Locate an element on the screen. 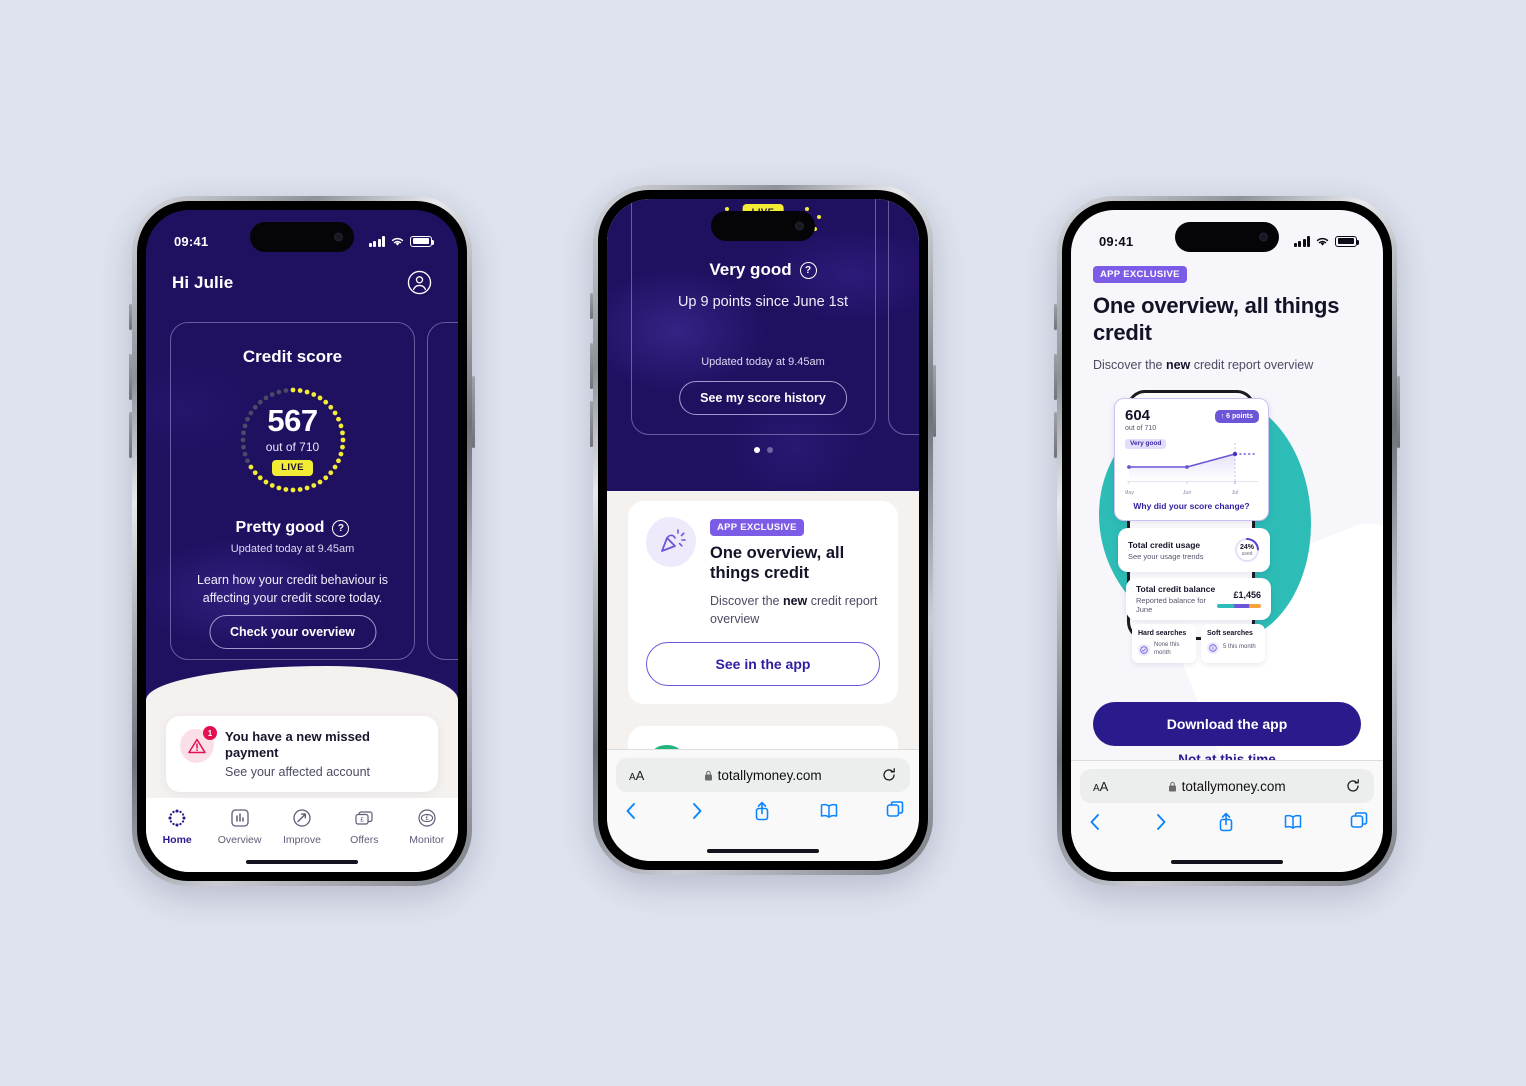 This screenshot has height=1086, width=1526. score-rating: Pretty good is located at coordinates (280, 527).